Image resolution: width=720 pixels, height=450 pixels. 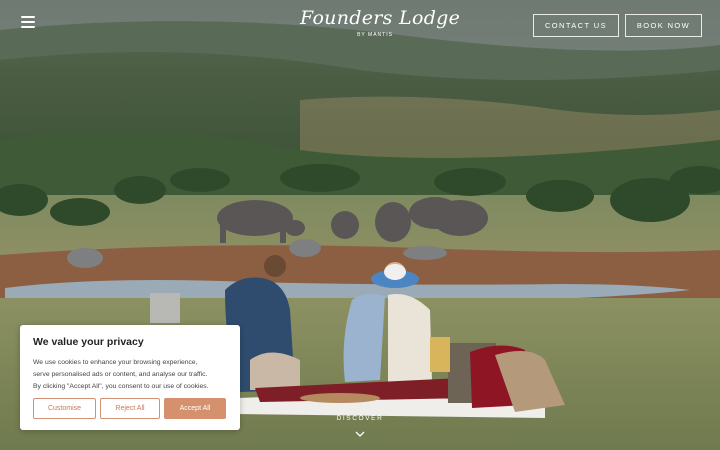 What do you see at coordinates (360, 434) in the screenshot?
I see `chevron-down-icon` at bounding box center [360, 434].